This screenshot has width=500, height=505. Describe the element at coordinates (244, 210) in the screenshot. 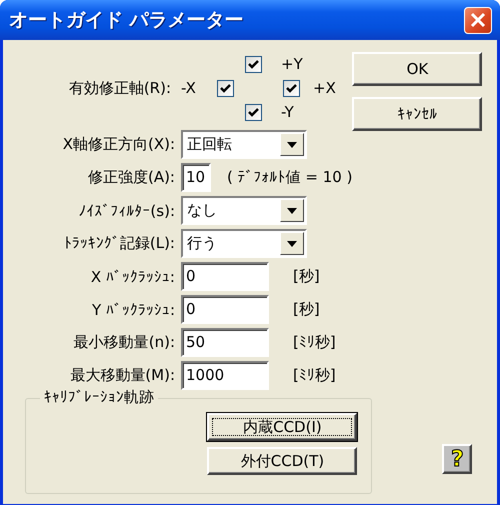

I see `dropdown: なし` at that location.